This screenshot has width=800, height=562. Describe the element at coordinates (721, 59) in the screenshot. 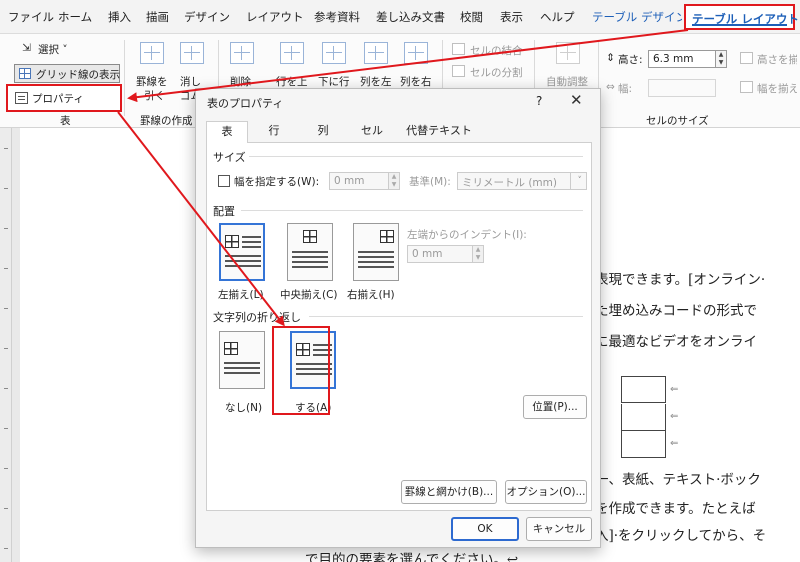

I see `height-spinner: ▲ ▼` at that location.